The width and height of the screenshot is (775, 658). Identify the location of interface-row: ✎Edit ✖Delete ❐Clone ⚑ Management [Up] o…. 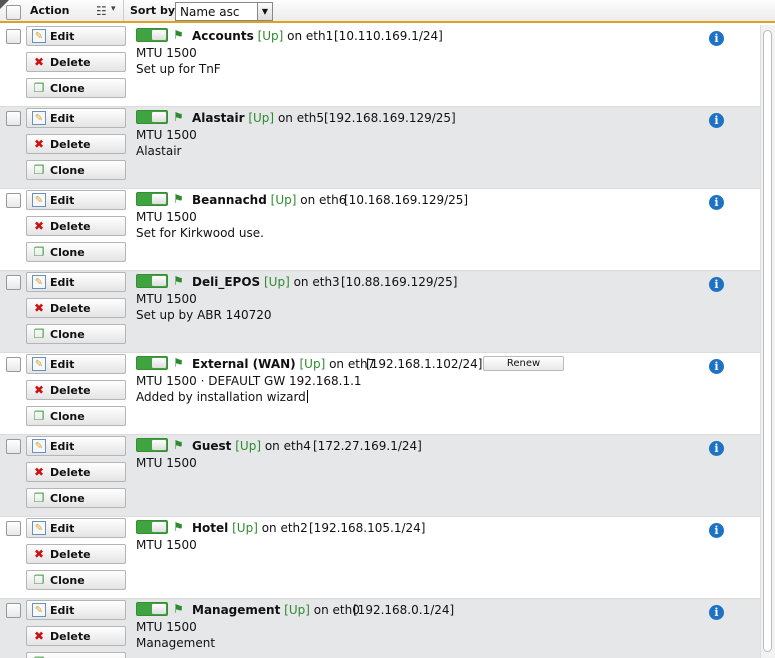
(380, 628).